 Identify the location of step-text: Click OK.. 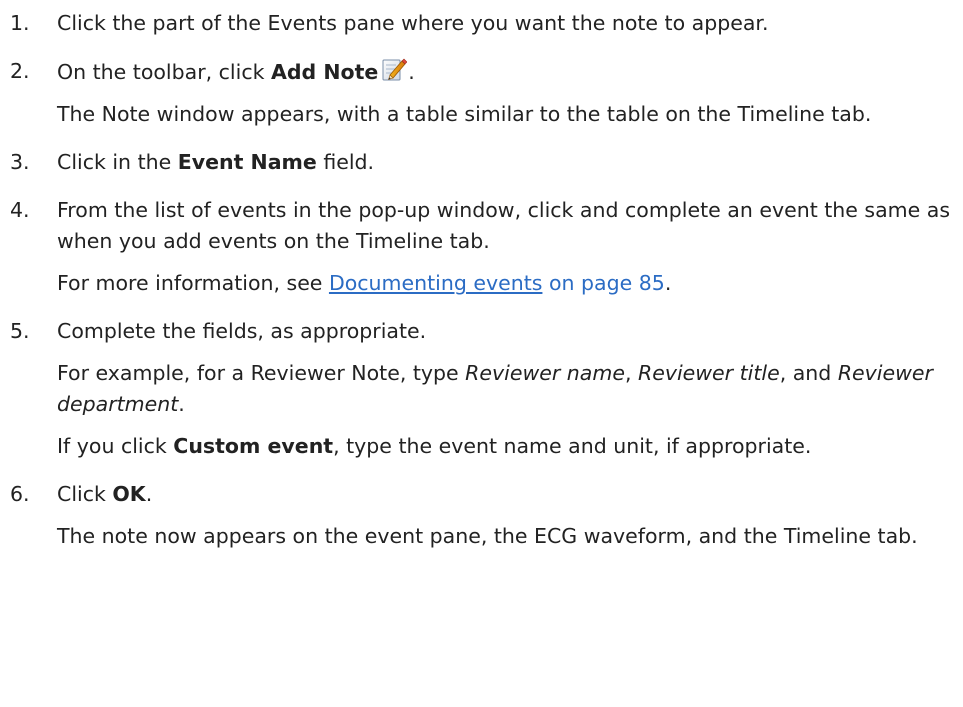
(510, 494).